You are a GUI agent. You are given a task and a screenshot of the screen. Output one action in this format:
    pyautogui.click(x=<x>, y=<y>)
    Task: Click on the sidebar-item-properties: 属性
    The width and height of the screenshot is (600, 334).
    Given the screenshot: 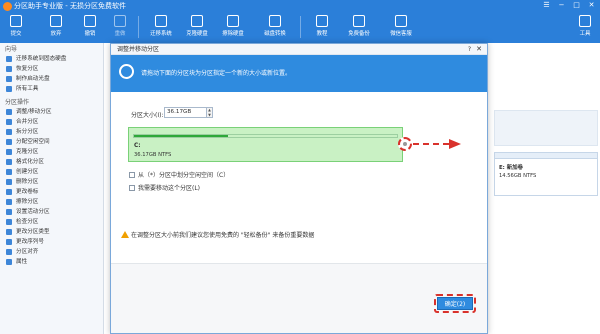 What is the action you would take?
    pyautogui.click(x=51, y=262)
    